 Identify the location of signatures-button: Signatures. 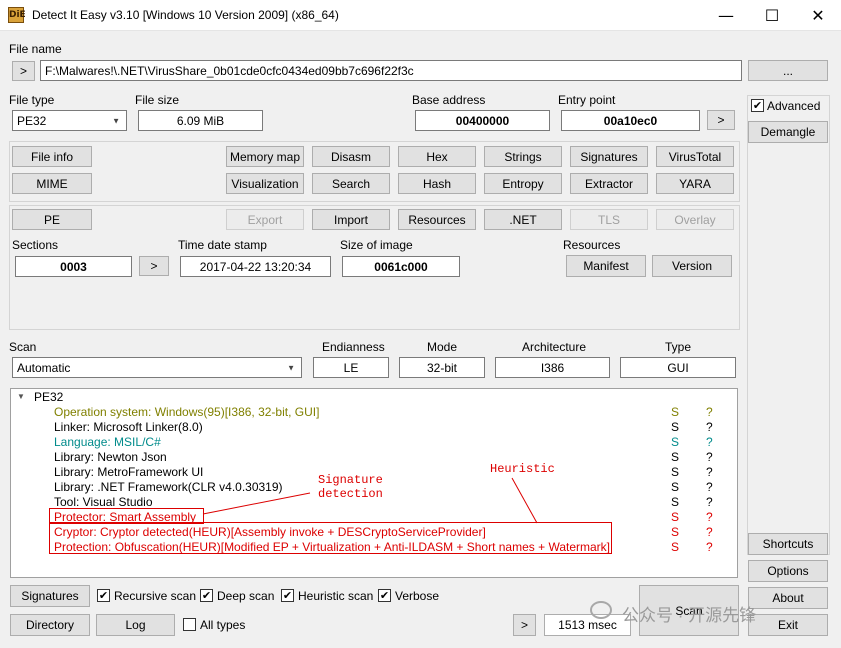
(50, 596).